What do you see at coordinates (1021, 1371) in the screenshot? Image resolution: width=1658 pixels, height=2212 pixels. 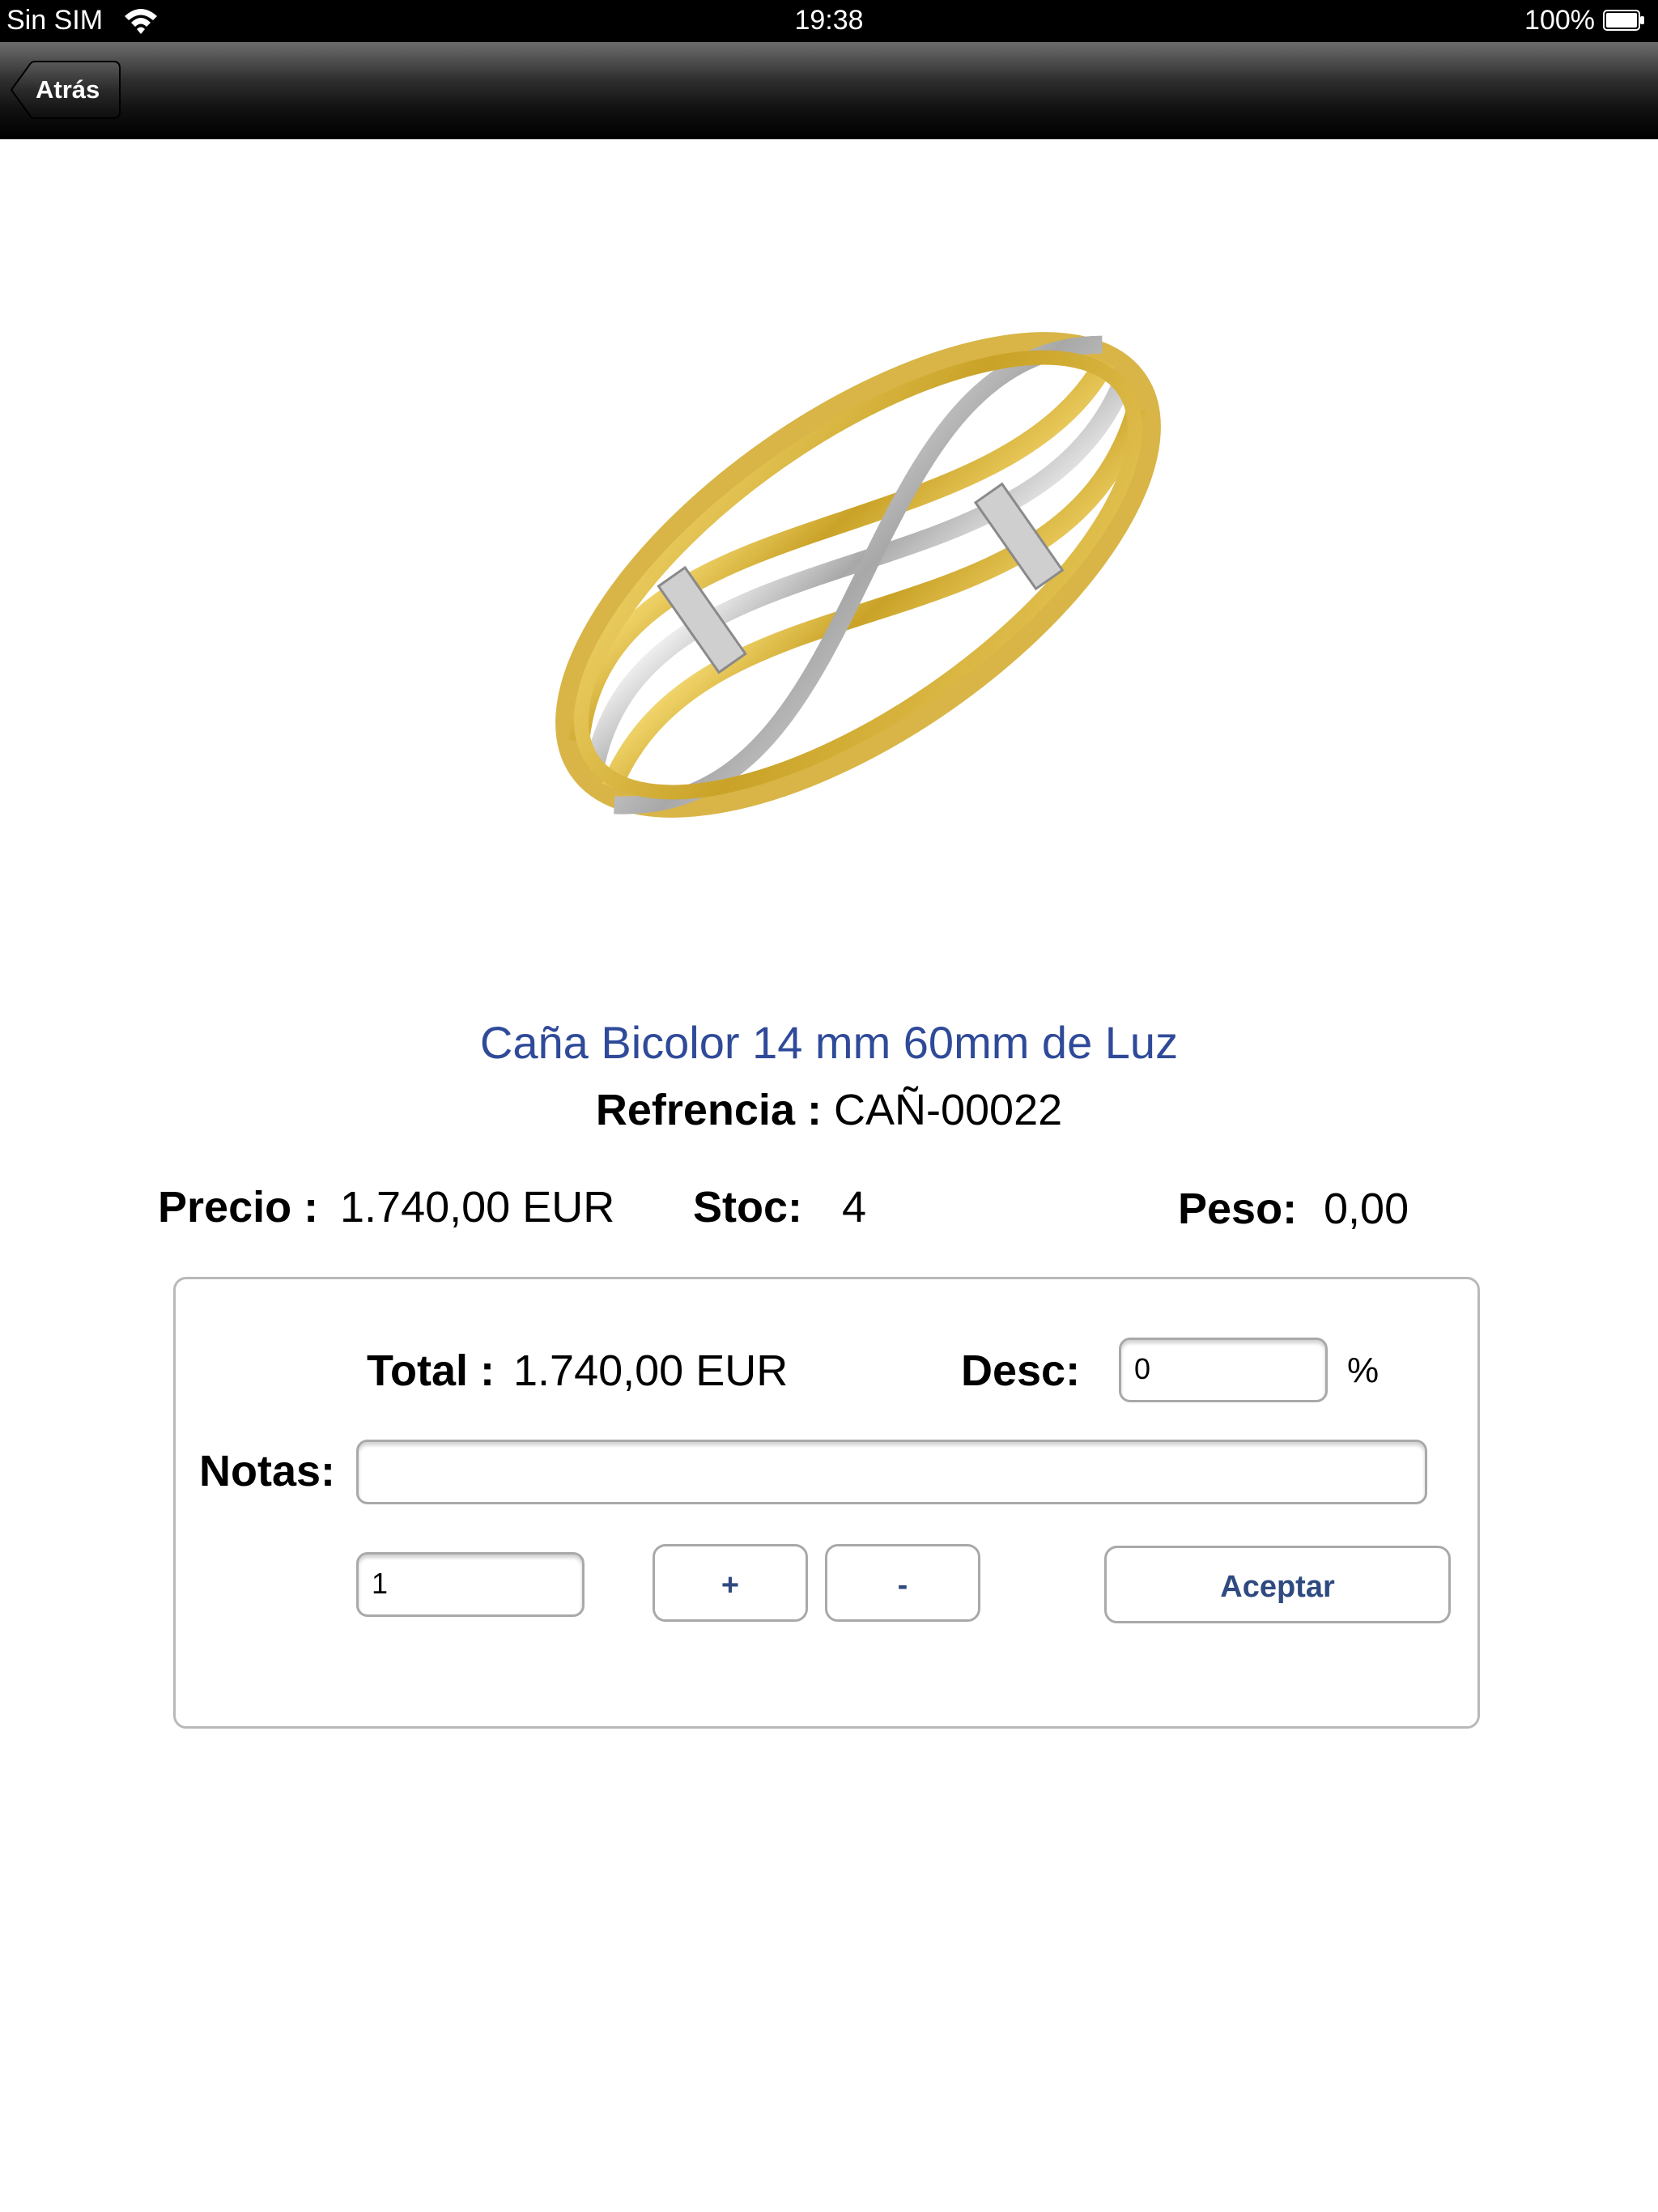 I see `discount-label: Desc:` at bounding box center [1021, 1371].